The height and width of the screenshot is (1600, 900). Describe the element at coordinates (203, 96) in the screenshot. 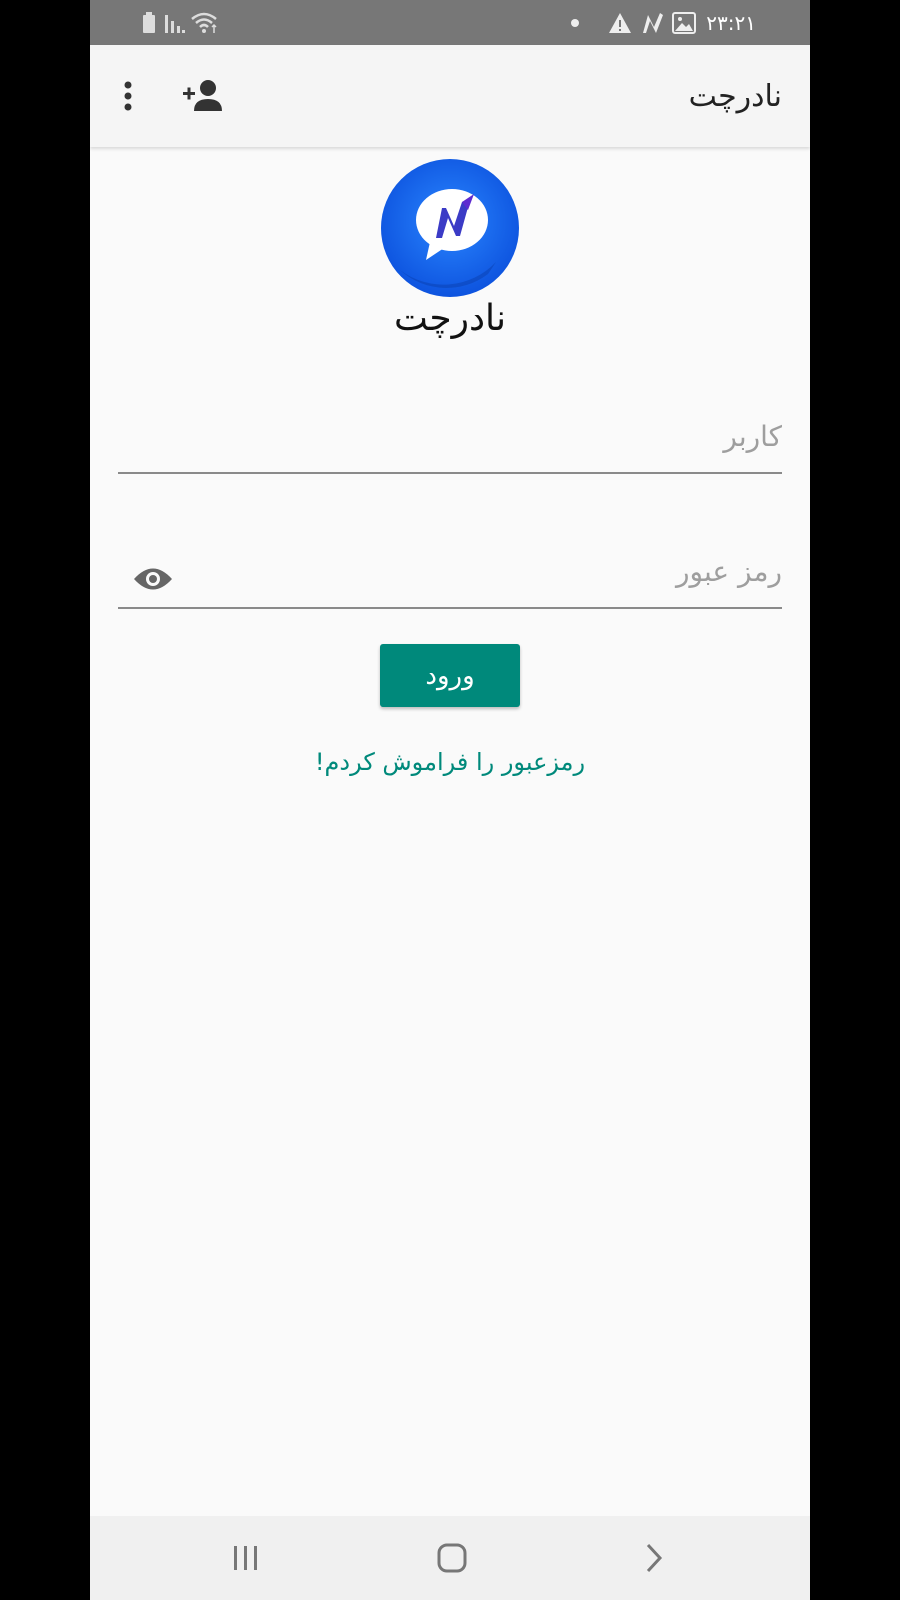

I see `add-user-icon` at that location.